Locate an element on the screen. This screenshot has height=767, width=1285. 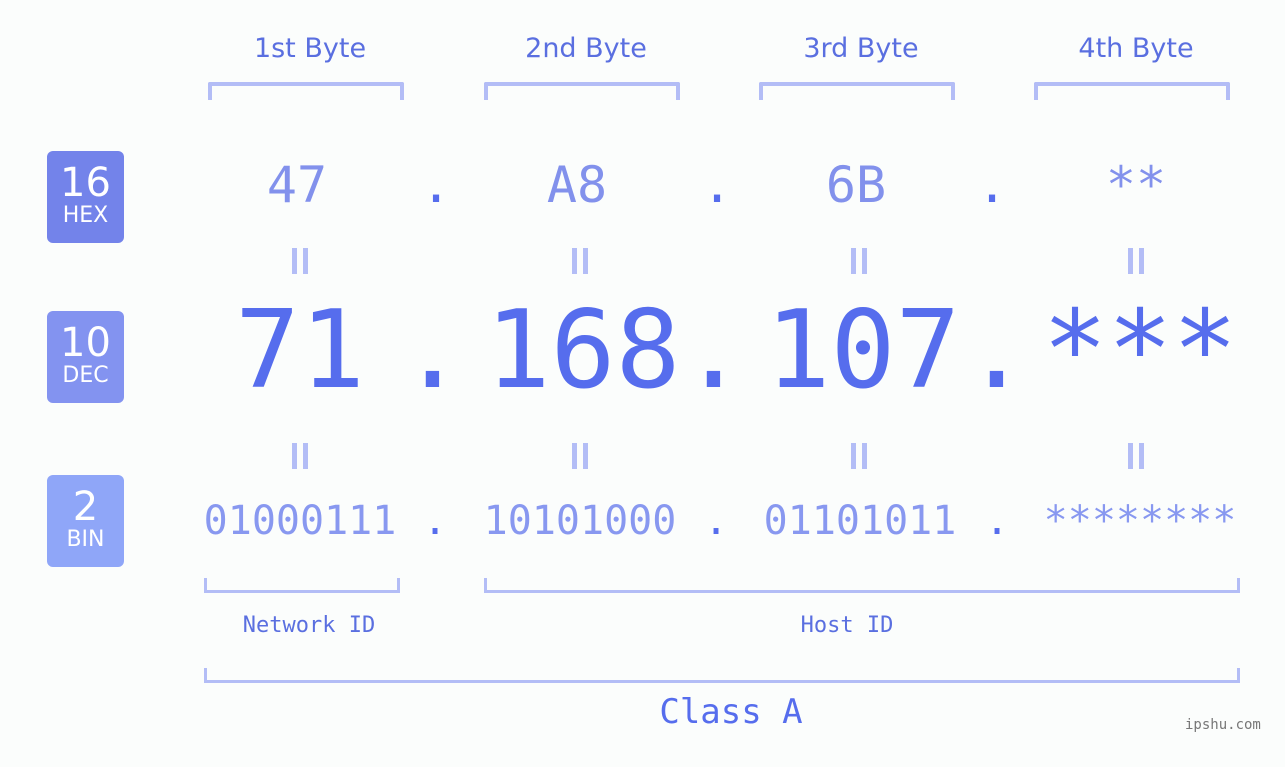
watermark: ipshu.com is located at coordinates (1223, 725).